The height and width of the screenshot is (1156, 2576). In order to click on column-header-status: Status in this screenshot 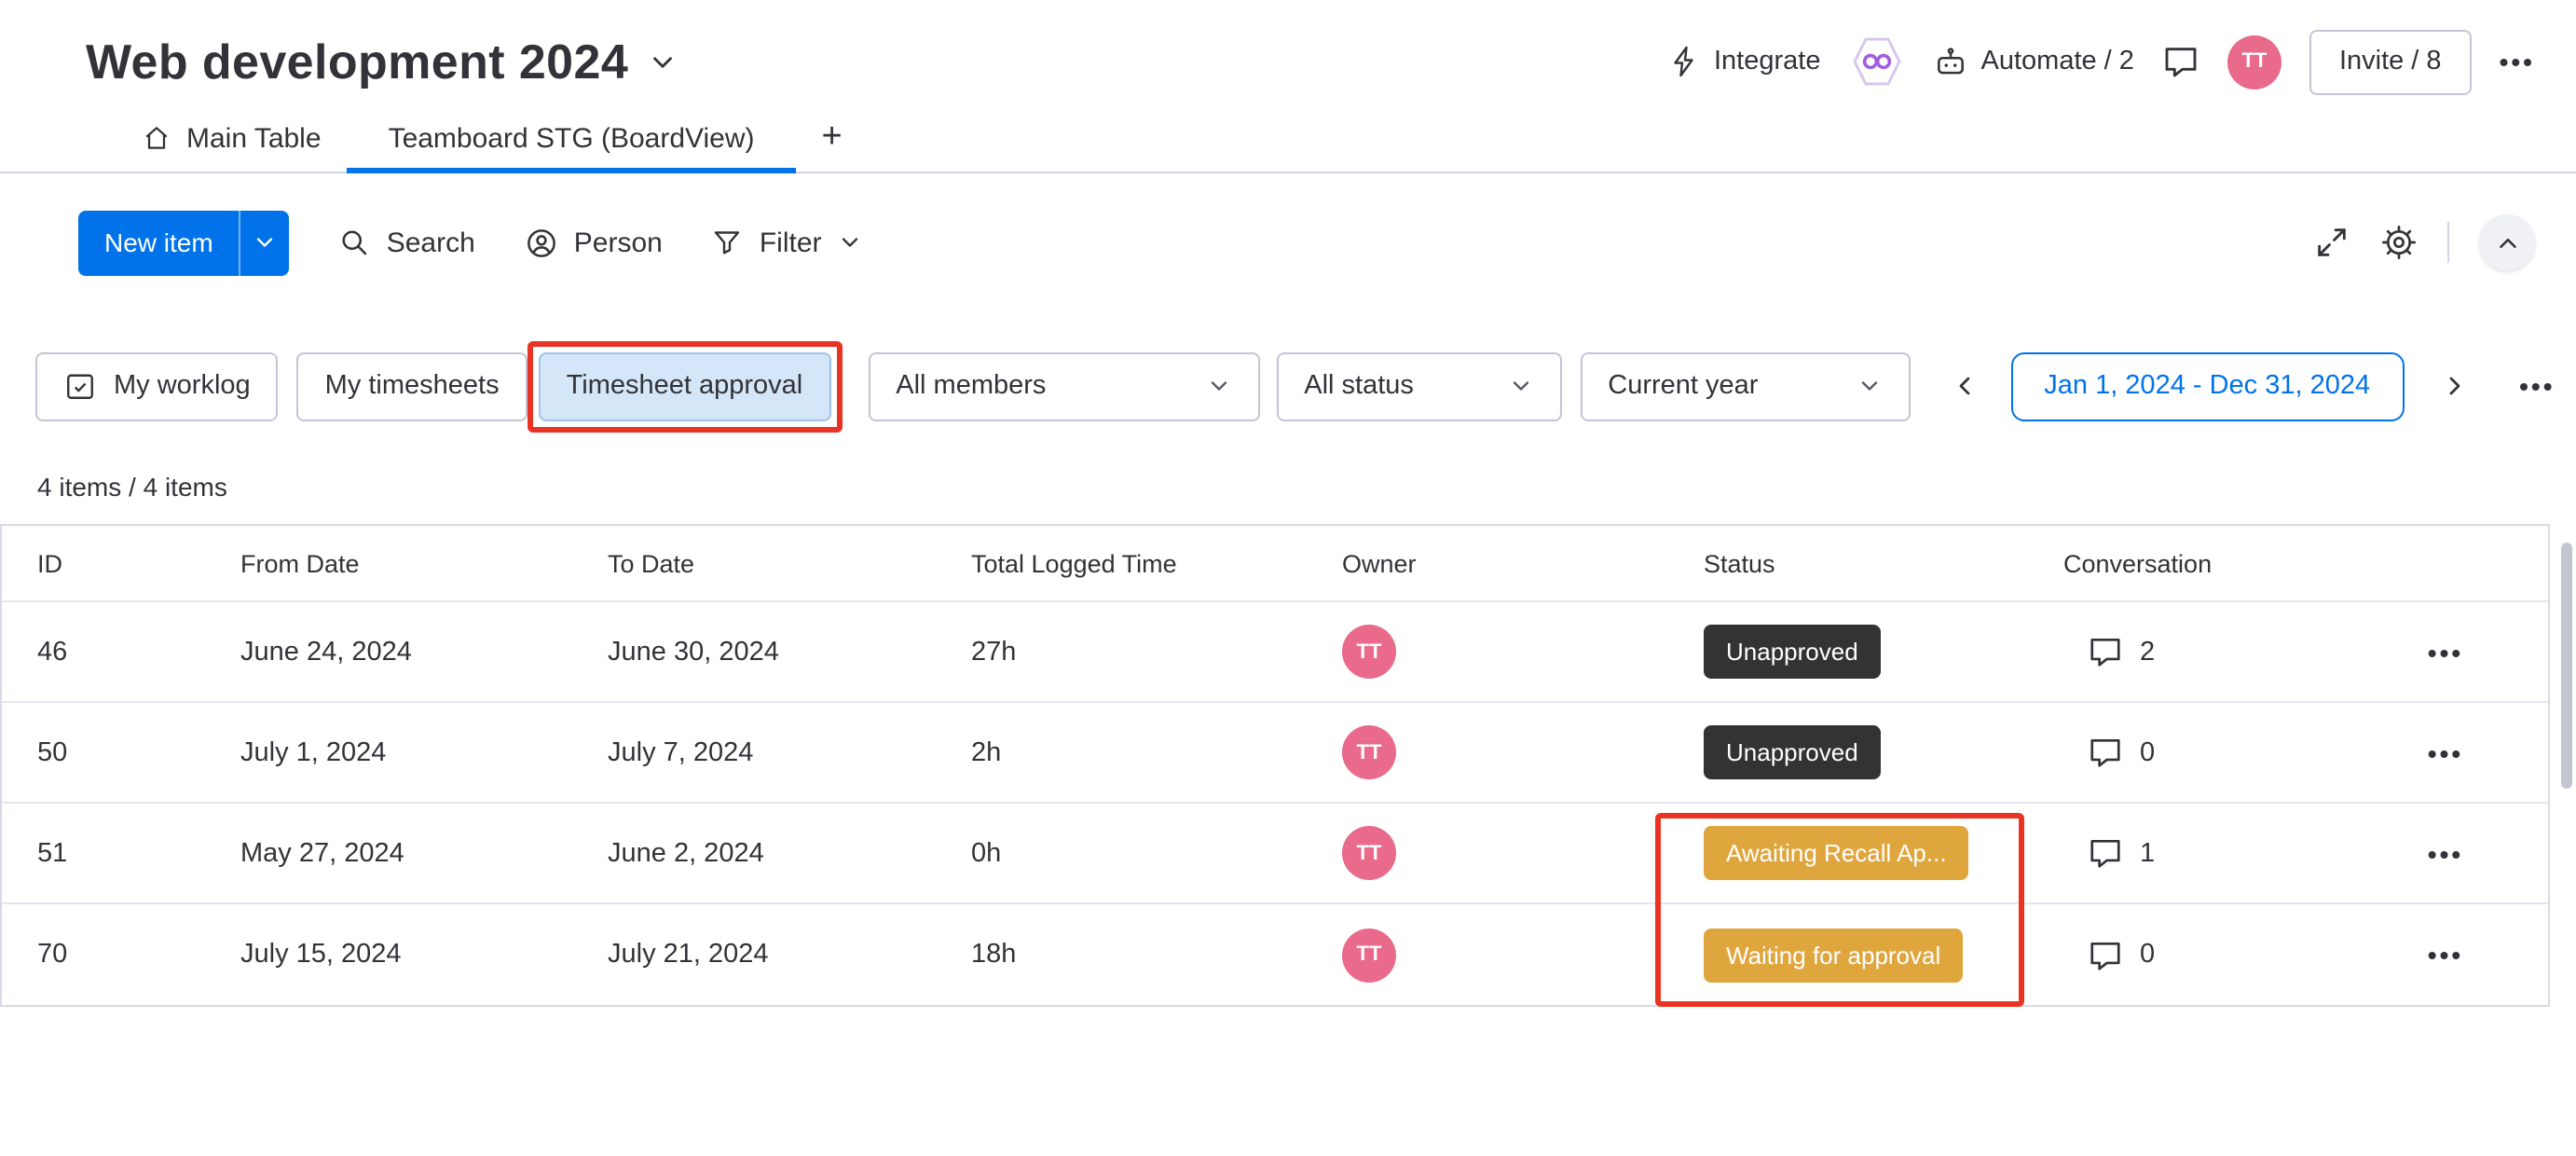, I will do `click(1883, 563)`.